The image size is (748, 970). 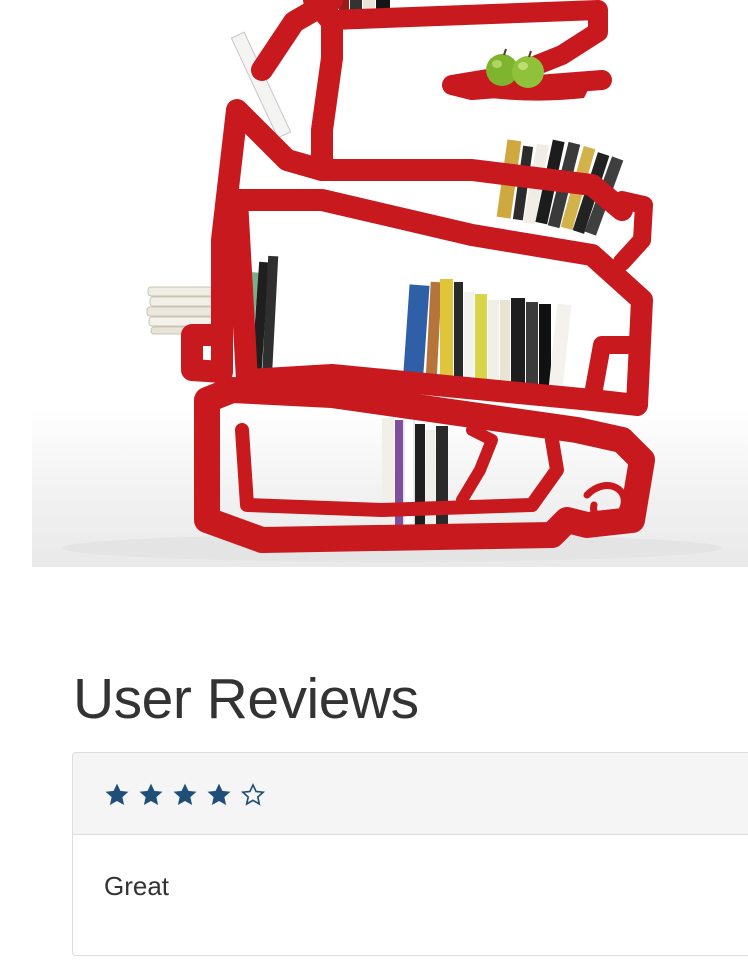 What do you see at coordinates (410, 794) in the screenshot?
I see `review-rating-header` at bounding box center [410, 794].